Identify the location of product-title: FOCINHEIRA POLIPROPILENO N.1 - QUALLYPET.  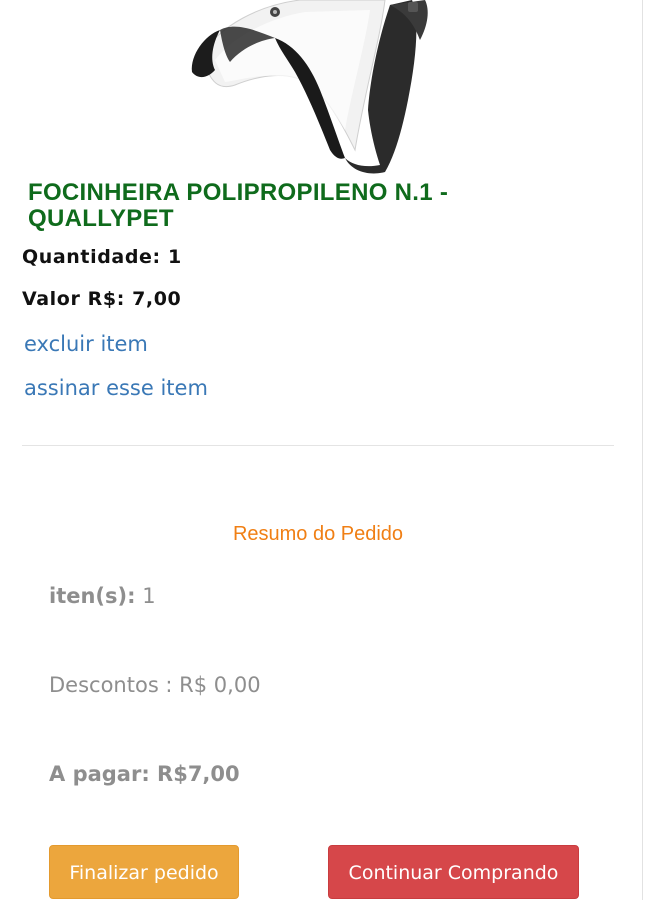
(238, 205).